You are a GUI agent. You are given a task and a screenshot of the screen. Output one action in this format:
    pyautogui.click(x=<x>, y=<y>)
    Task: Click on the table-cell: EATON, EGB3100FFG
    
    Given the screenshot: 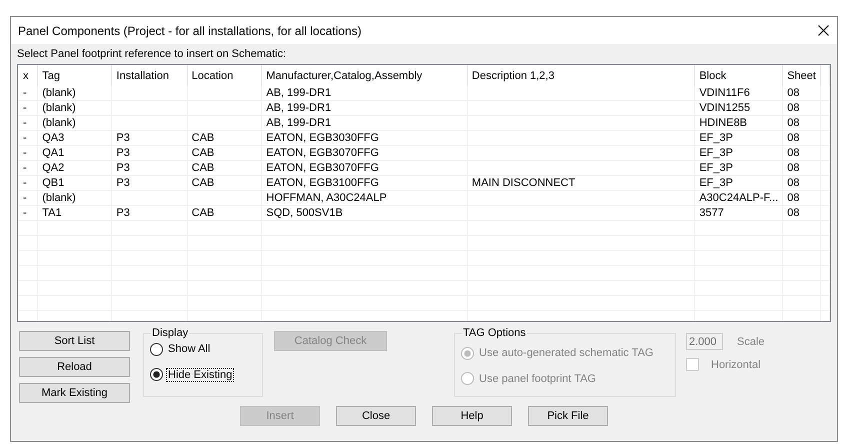 What is the action you would take?
    pyautogui.click(x=322, y=183)
    